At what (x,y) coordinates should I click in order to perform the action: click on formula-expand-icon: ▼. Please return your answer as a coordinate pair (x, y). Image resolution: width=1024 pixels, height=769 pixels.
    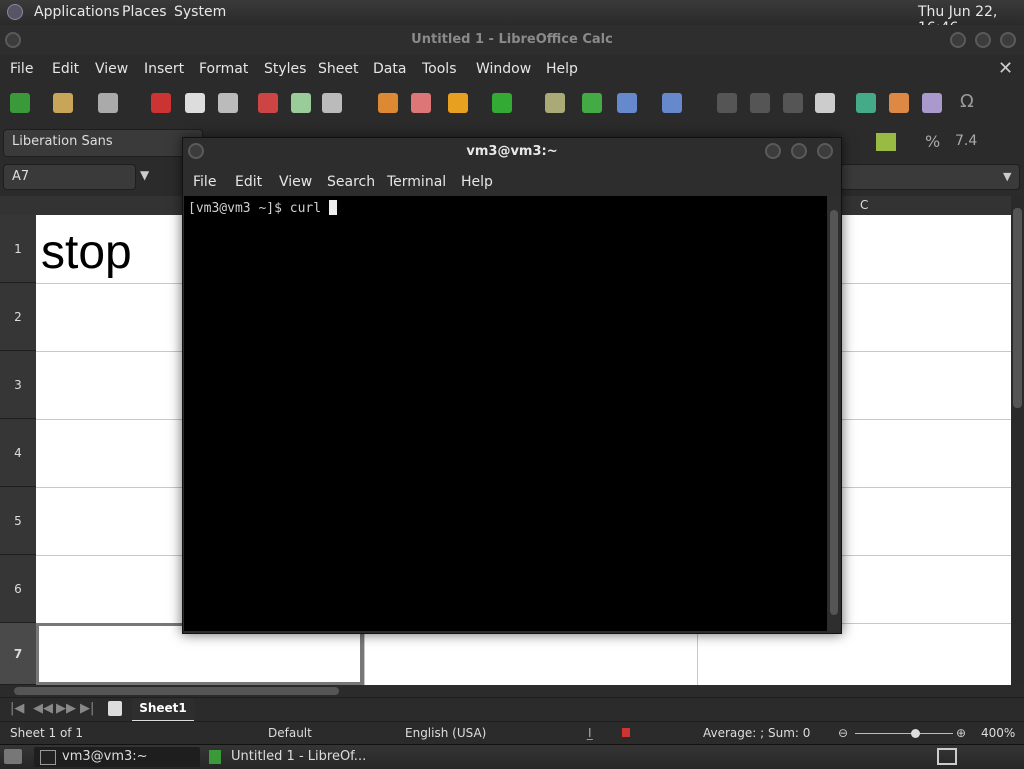
    Looking at the image, I should click on (1007, 176).